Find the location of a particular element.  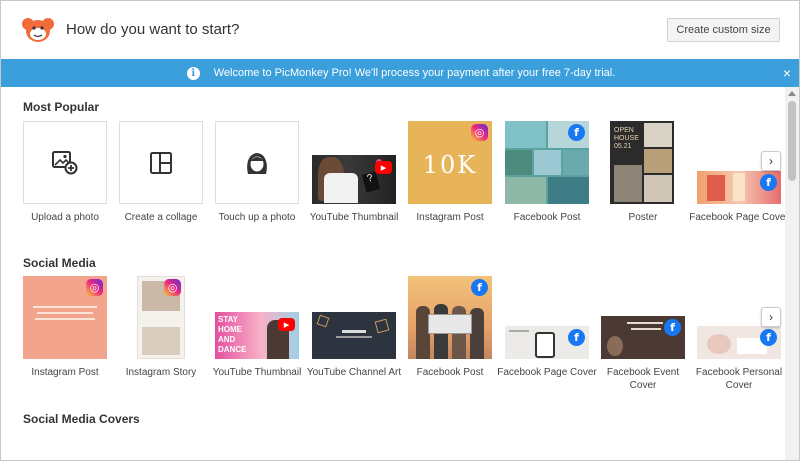

close-icon: × is located at coordinates (787, 73).